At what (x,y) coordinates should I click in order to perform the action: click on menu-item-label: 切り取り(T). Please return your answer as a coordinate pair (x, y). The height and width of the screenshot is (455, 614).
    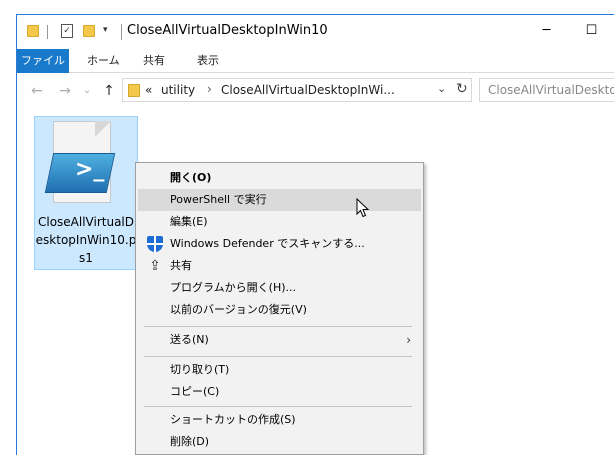
    Looking at the image, I should click on (200, 369).